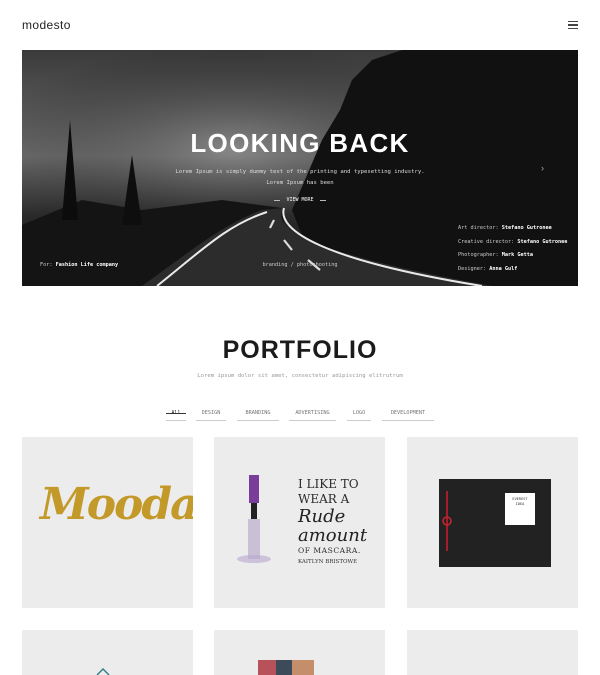  I want to click on hero-client: For: Fashion Life company, so click(79, 265).